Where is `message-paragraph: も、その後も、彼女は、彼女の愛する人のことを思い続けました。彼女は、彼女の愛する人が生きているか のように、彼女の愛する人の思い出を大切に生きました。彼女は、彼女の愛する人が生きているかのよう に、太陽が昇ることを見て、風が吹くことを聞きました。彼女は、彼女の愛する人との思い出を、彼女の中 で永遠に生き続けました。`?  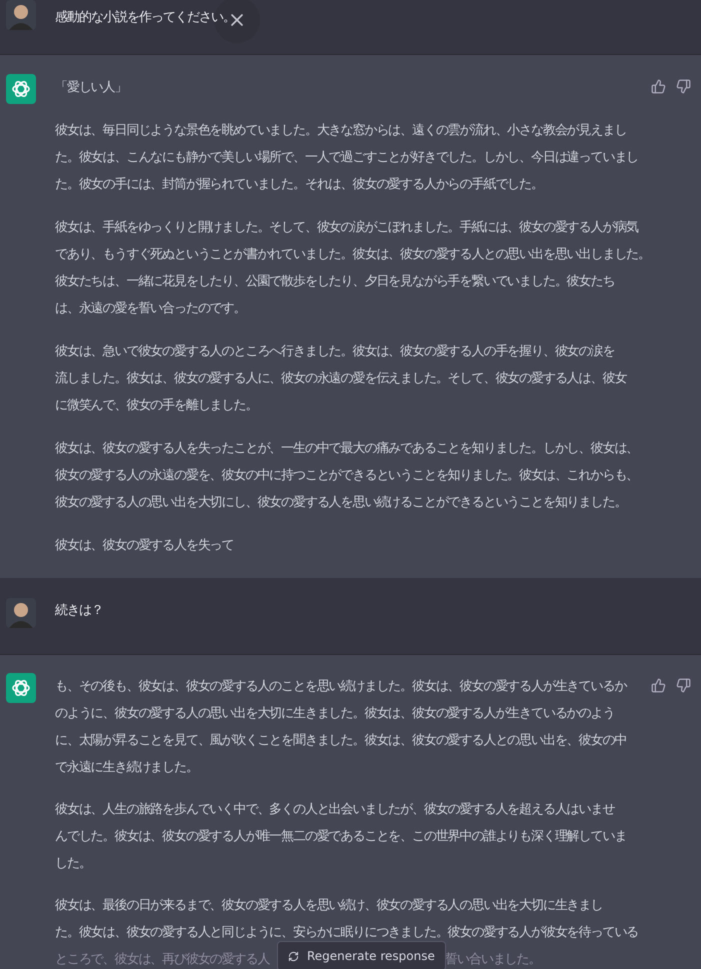 message-paragraph: も、その後も、彼女は、彼女の愛する人のことを思い続けました。彼女は、彼女の愛する人が生きているか のように、彼女の愛する人の思い出を大切に生きました。彼女は、彼女の愛する人が生きているかのよう に、太陽が昇ることを見て、風が吹くことを聞きました。彼女は、彼女の愛する人との思い出を、彼女の中 で永遠に生き続けました。 is located at coordinates (341, 727).